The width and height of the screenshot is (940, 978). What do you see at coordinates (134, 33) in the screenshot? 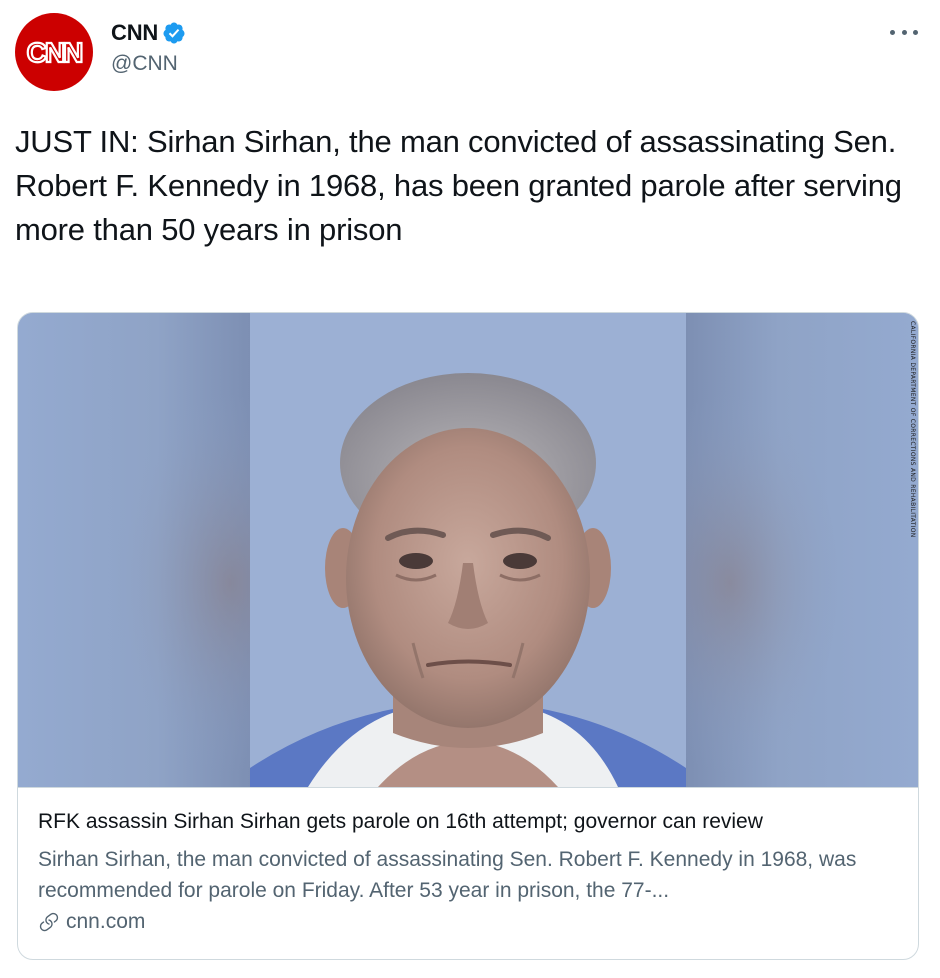
I see `display-name: CNN` at bounding box center [134, 33].